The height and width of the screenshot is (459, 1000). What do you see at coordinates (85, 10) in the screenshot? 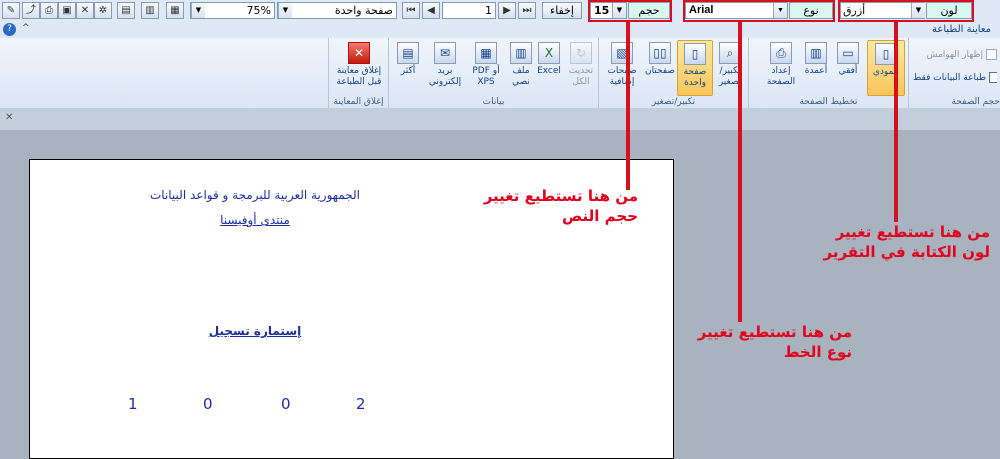
I see `close-preview-icon: ✕` at bounding box center [85, 10].